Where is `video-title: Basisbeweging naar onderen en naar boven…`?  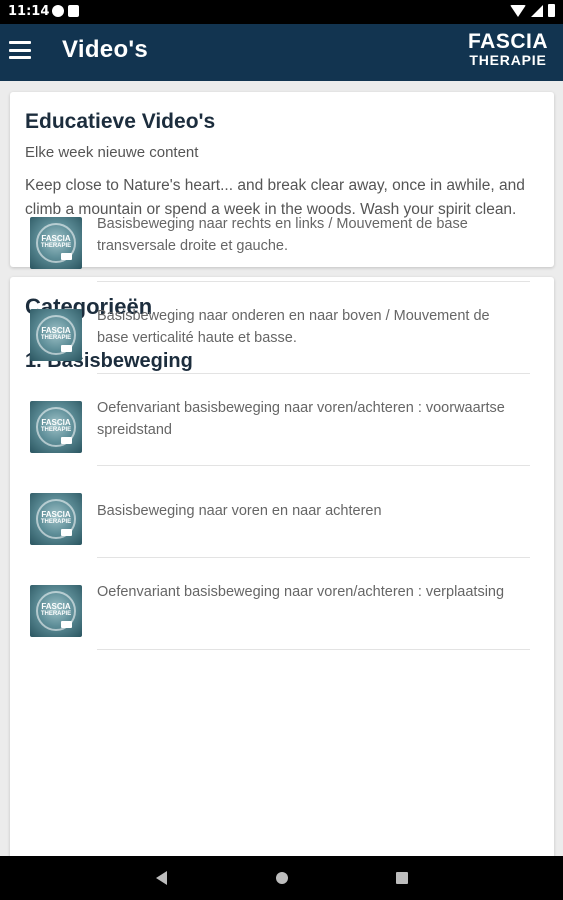
video-title: Basisbeweging naar onderen en naar boven… is located at coordinates (293, 327).